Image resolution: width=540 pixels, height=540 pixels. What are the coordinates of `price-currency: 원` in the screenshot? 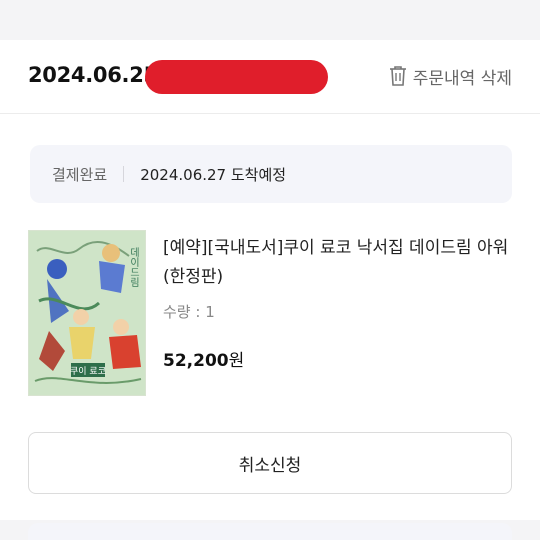 It's located at (236, 361).